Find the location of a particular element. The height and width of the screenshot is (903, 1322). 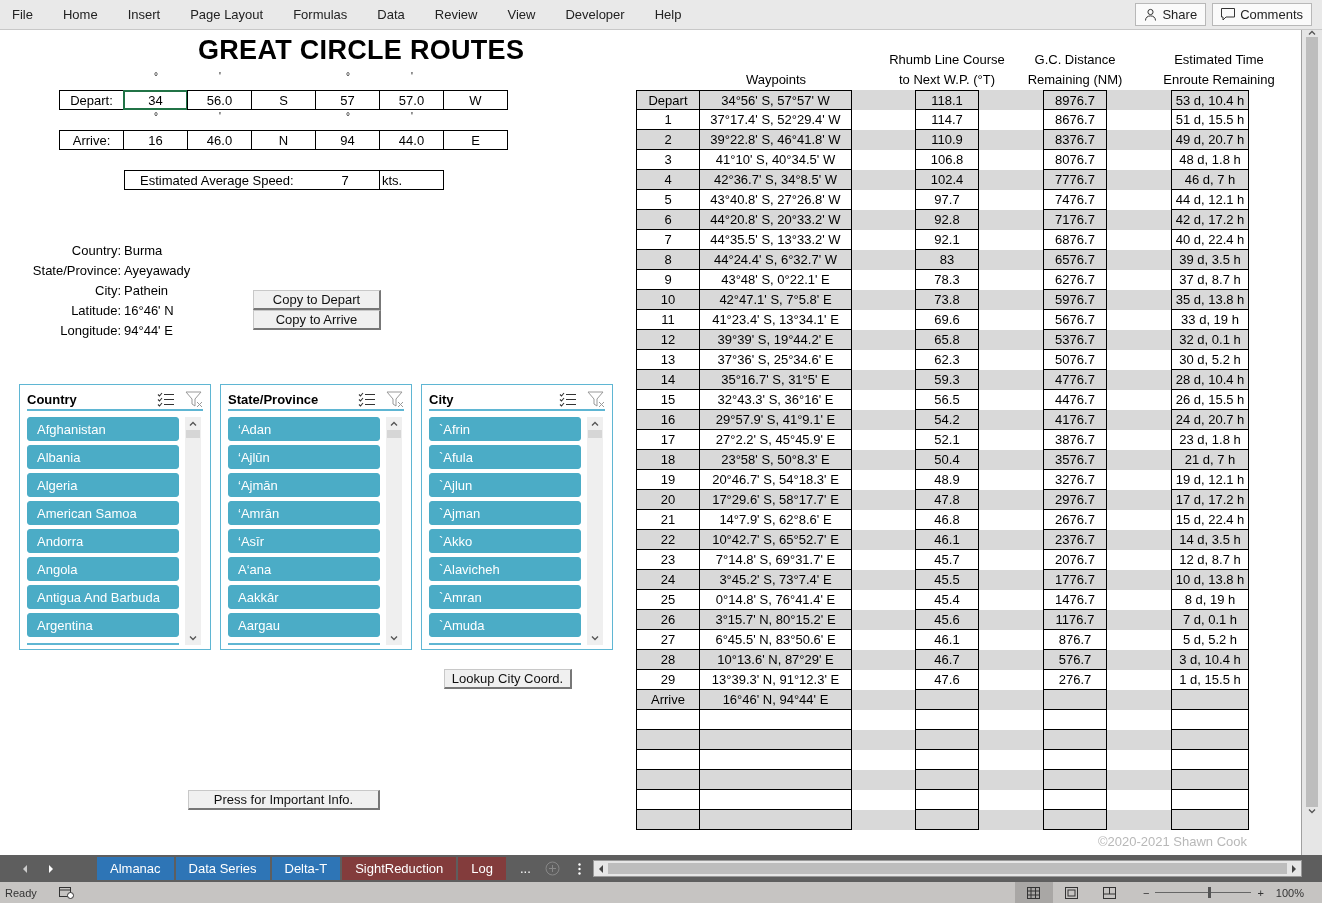

menu-tab: Page Layout is located at coordinates (227, 14).